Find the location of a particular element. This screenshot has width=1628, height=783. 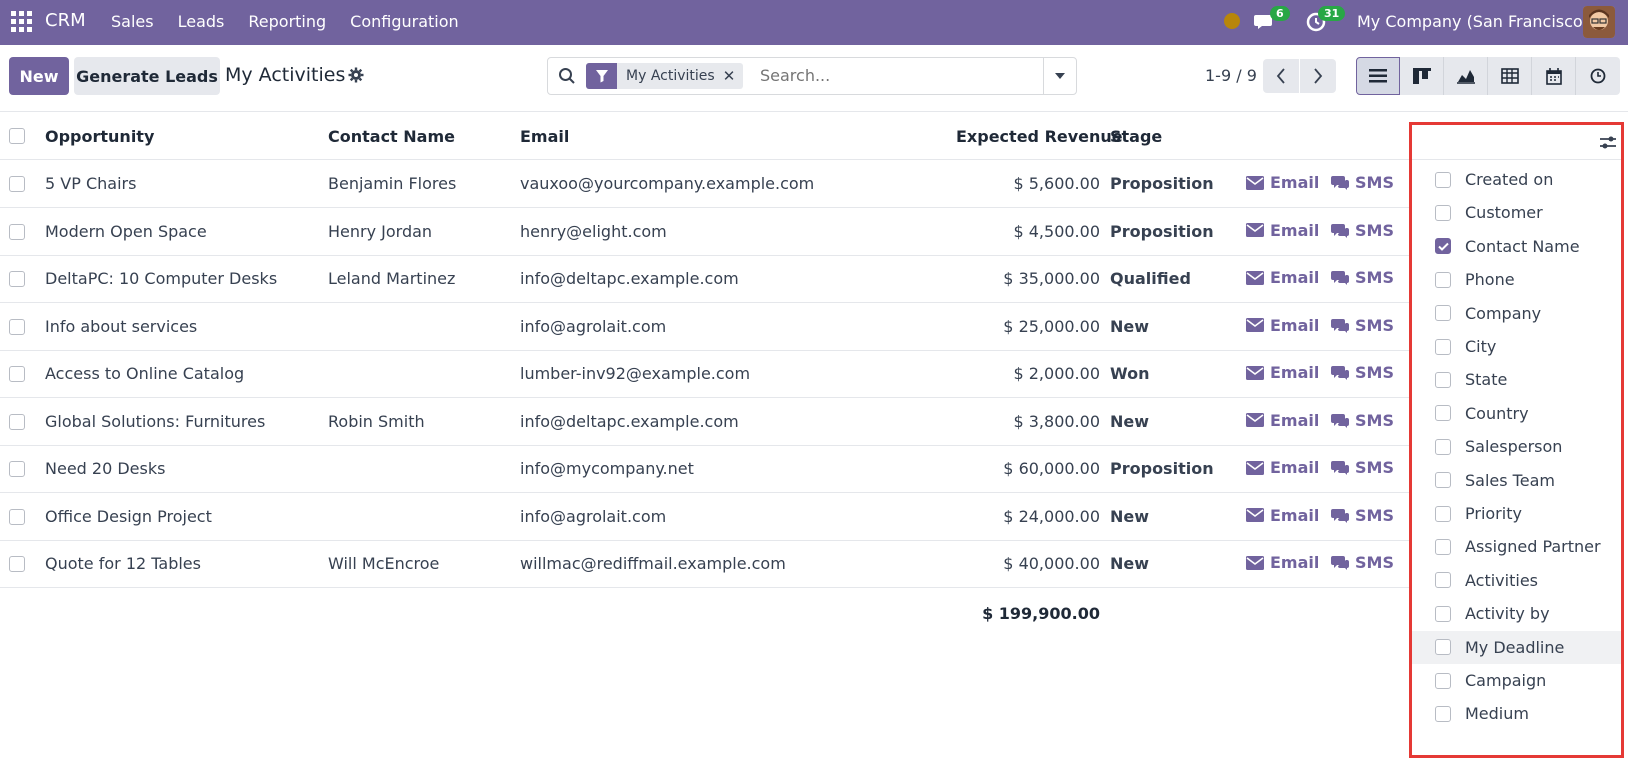

search-icon is located at coordinates (567, 76).